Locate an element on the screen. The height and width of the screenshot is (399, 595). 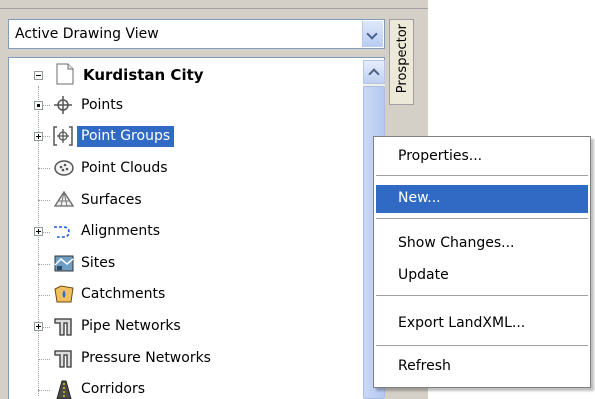
tree-item-points: Points is located at coordinates (179, 106).